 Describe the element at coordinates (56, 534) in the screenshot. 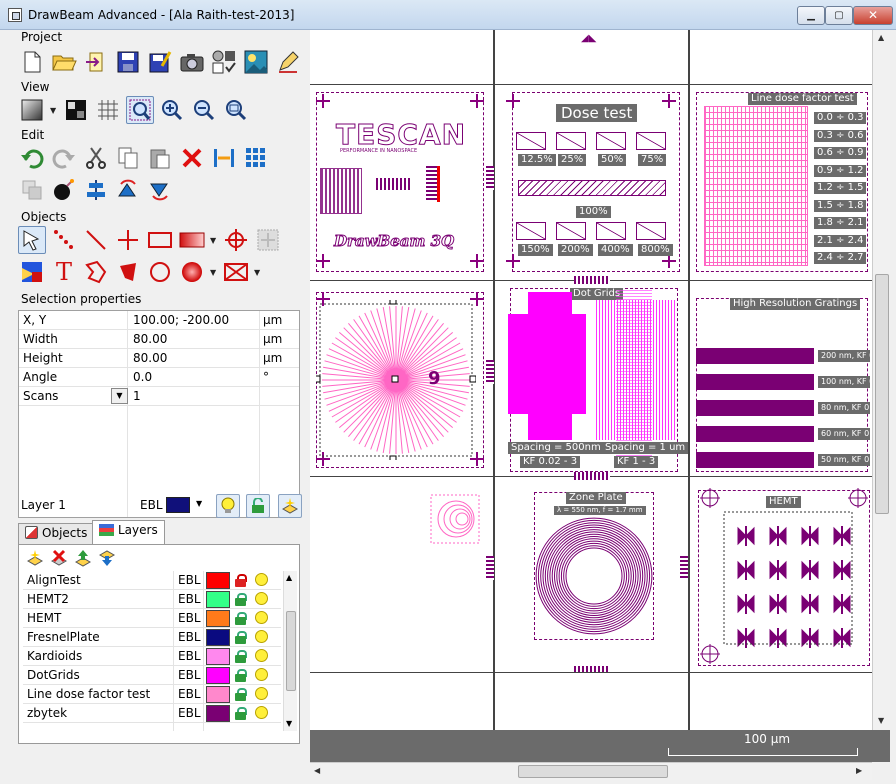

I see `tab-objects: Objects` at that location.